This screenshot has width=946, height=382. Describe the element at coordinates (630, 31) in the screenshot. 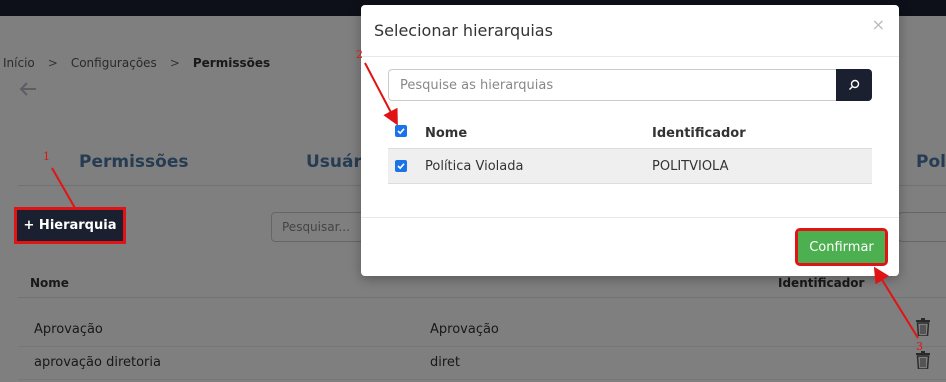

I see `modal-header: Selecionar hierarquias ×` at that location.